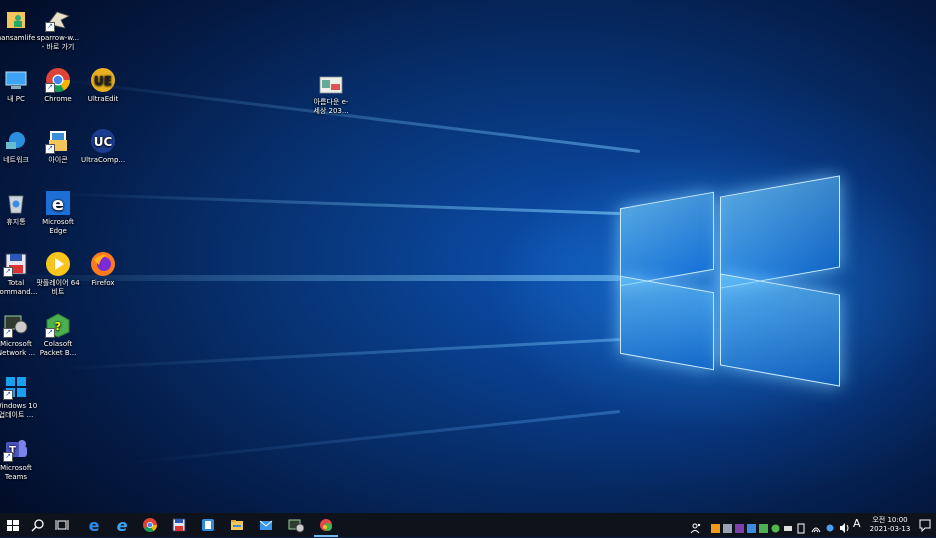 This screenshot has height=538, width=936. What do you see at coordinates (16, 203) in the screenshot?
I see `recycle-bin-icon` at bounding box center [16, 203].